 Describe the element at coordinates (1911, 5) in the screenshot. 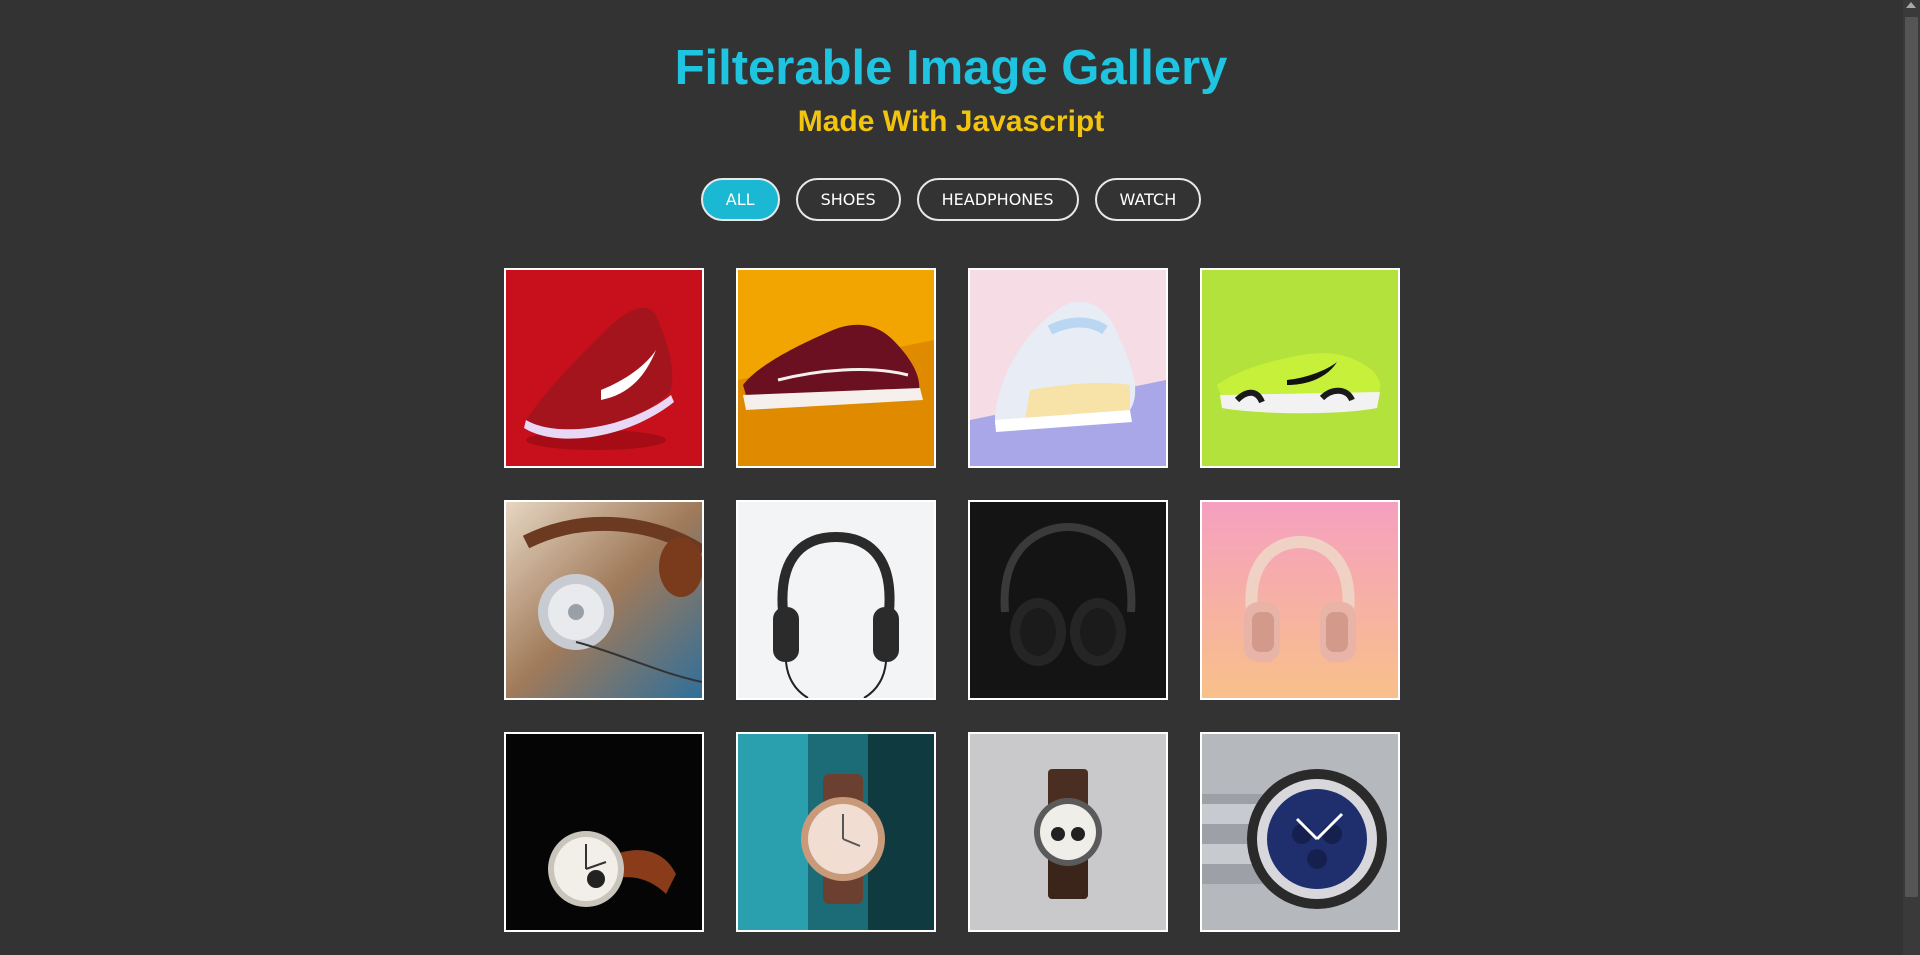

I see `scroll-up-arrow-icon` at that location.